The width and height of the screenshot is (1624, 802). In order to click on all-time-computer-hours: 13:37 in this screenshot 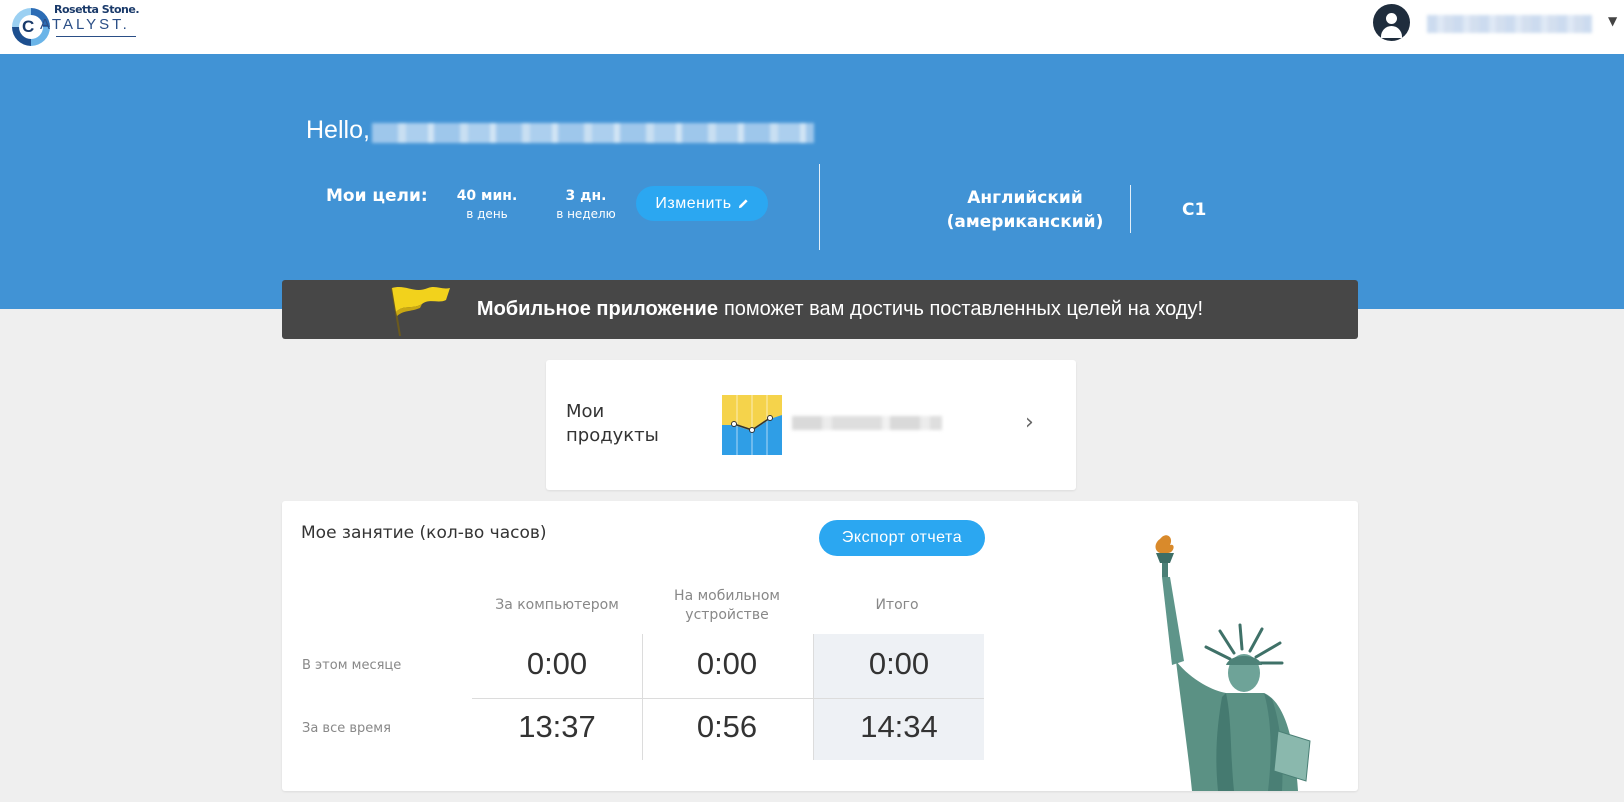, I will do `click(557, 726)`.